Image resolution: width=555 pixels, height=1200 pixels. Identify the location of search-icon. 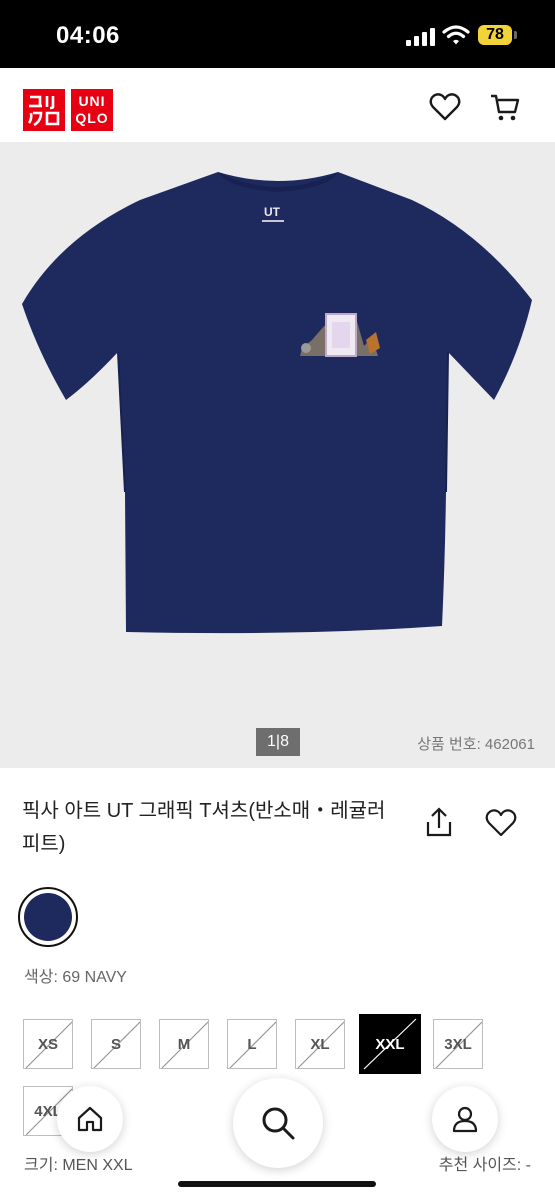
(278, 1123).